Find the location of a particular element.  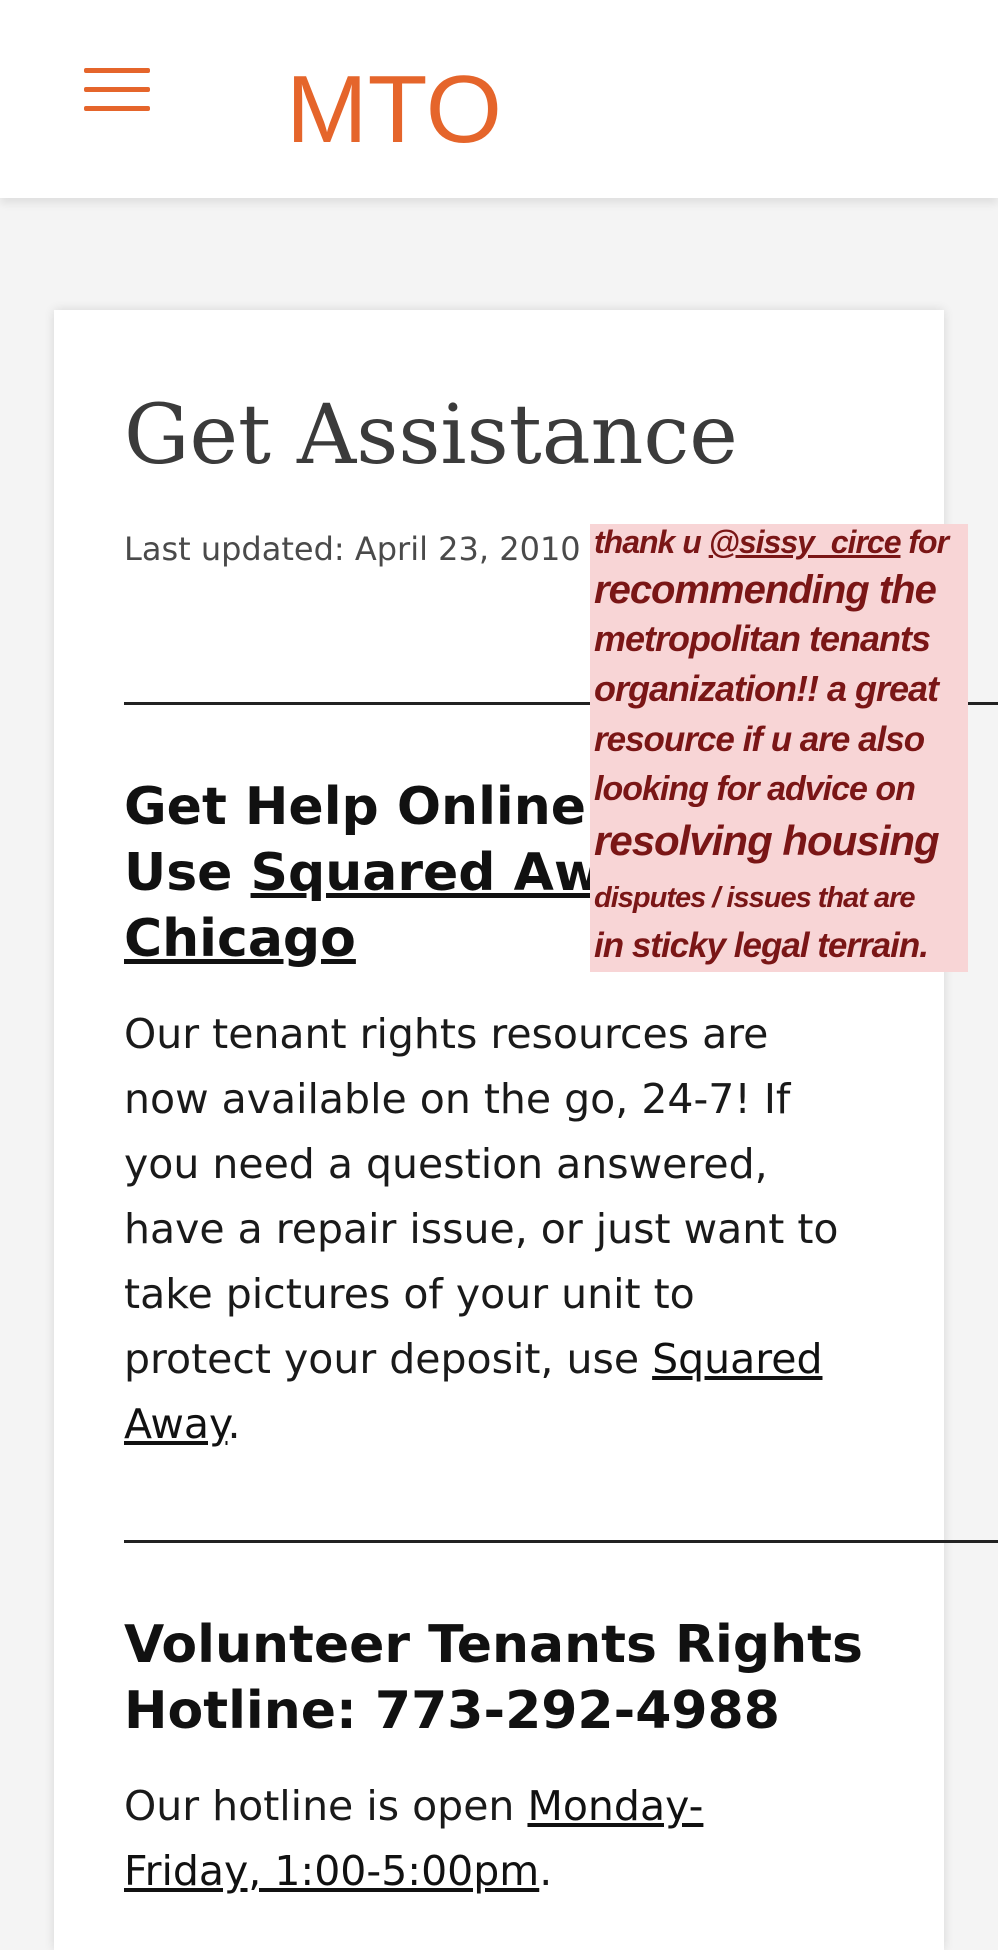

paragraph-line: Our tenant rights resources are is located at coordinates (446, 1034).